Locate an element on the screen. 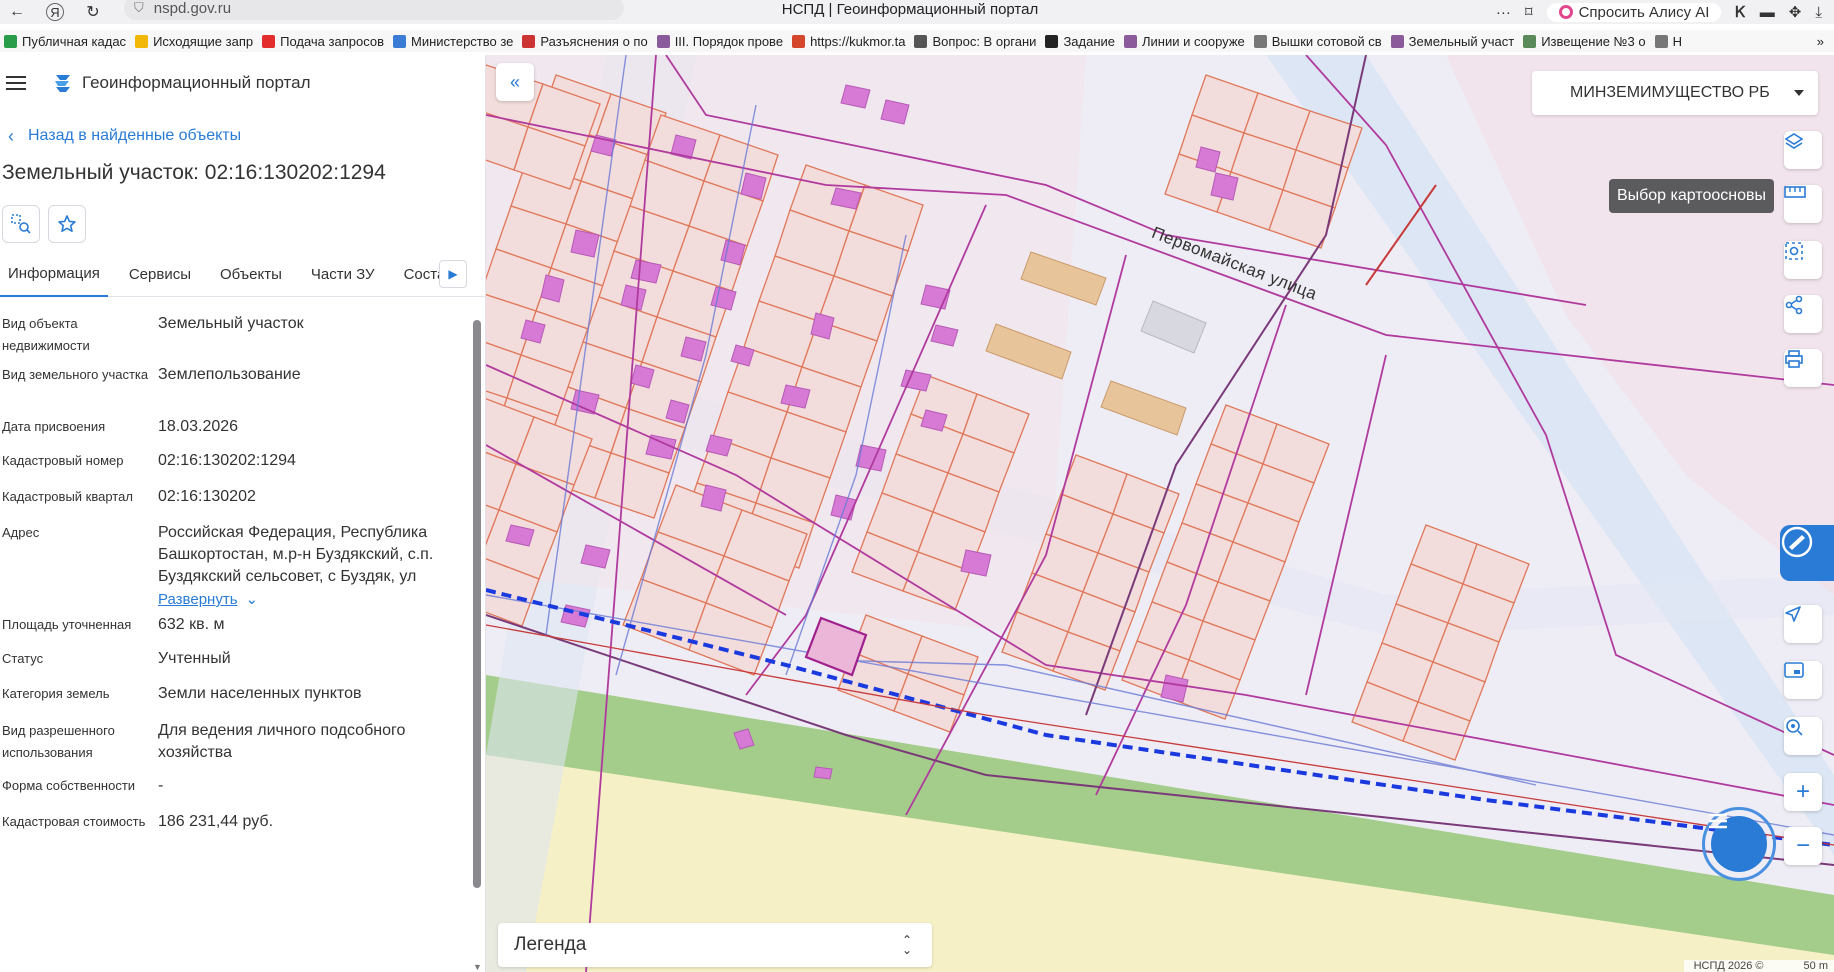 The height and width of the screenshot is (972, 1834). legend-toggle: Легенда ⌃ ⌄ is located at coordinates (715, 945).